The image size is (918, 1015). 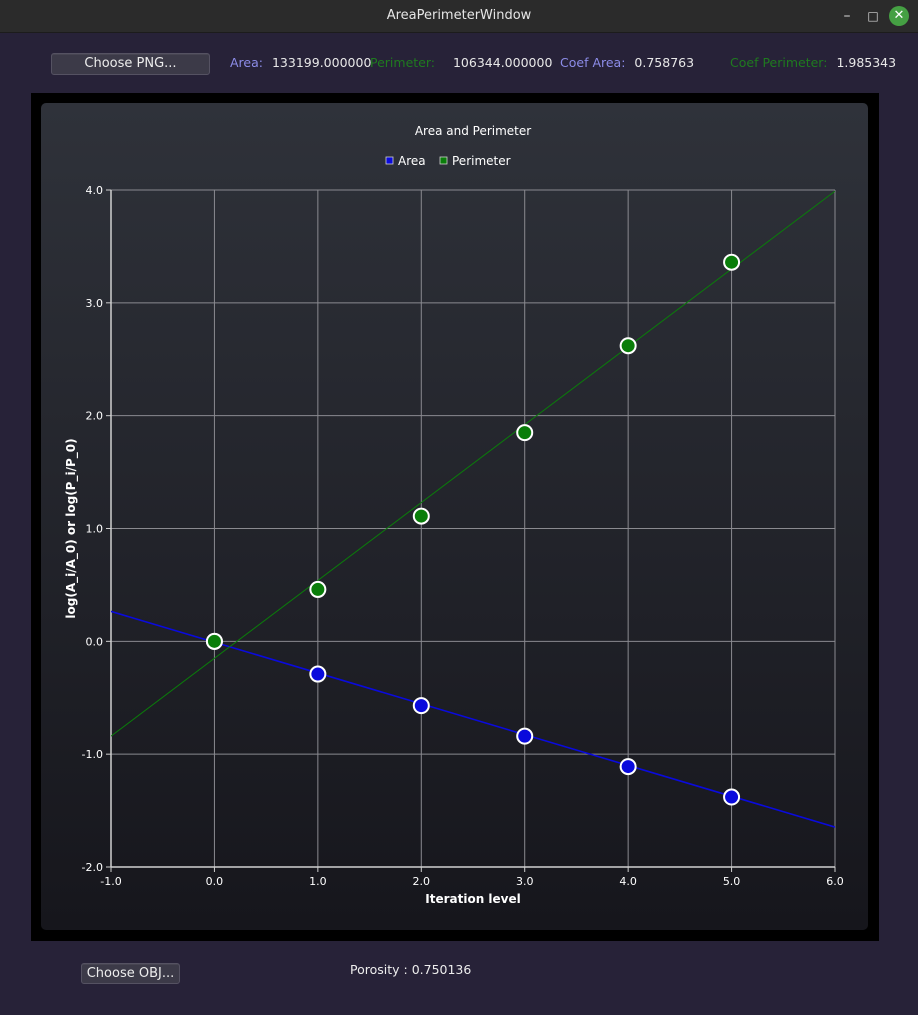 I want to click on legend-label-area: Area, so click(x=412, y=161).